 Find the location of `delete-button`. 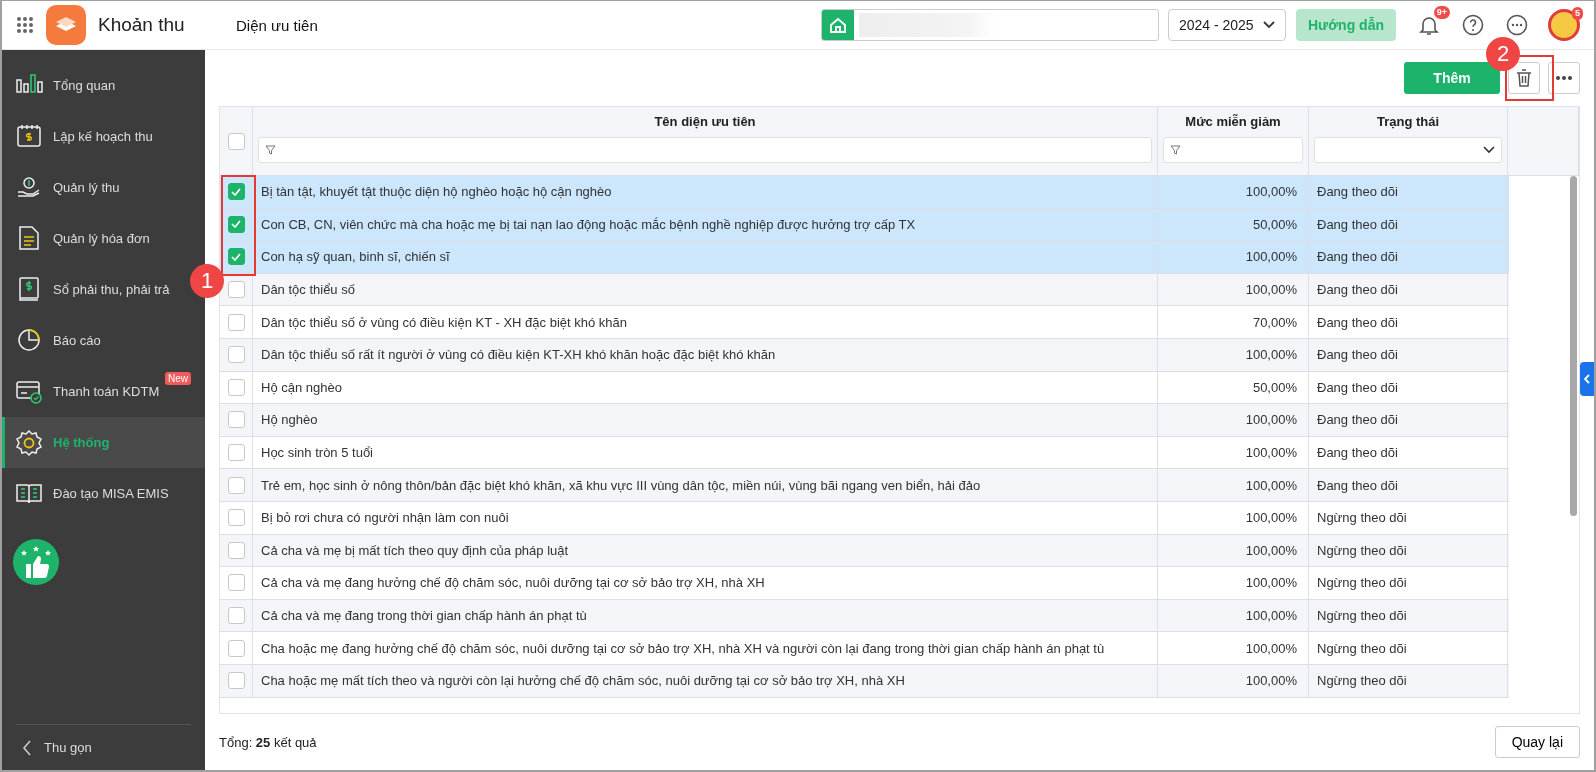

delete-button is located at coordinates (1524, 78).